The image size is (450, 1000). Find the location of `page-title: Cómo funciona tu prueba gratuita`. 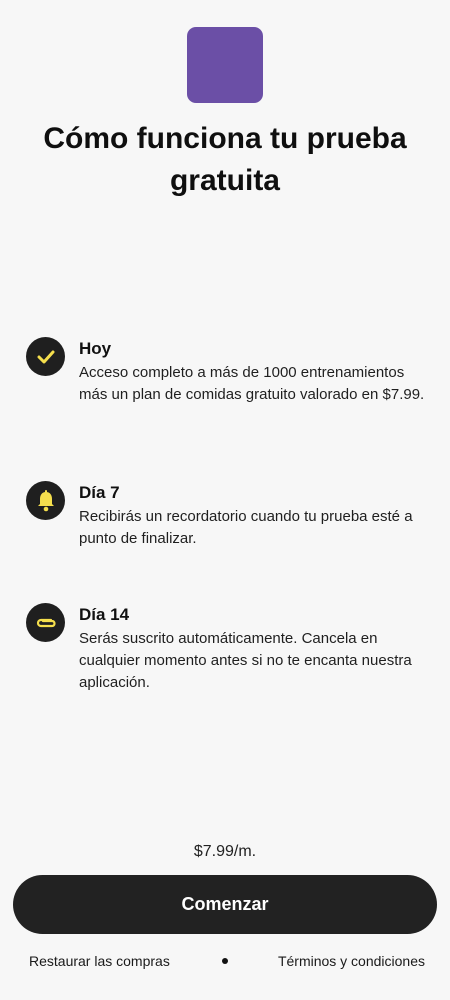

page-title: Cómo funciona tu prueba gratuita is located at coordinates (225, 159).